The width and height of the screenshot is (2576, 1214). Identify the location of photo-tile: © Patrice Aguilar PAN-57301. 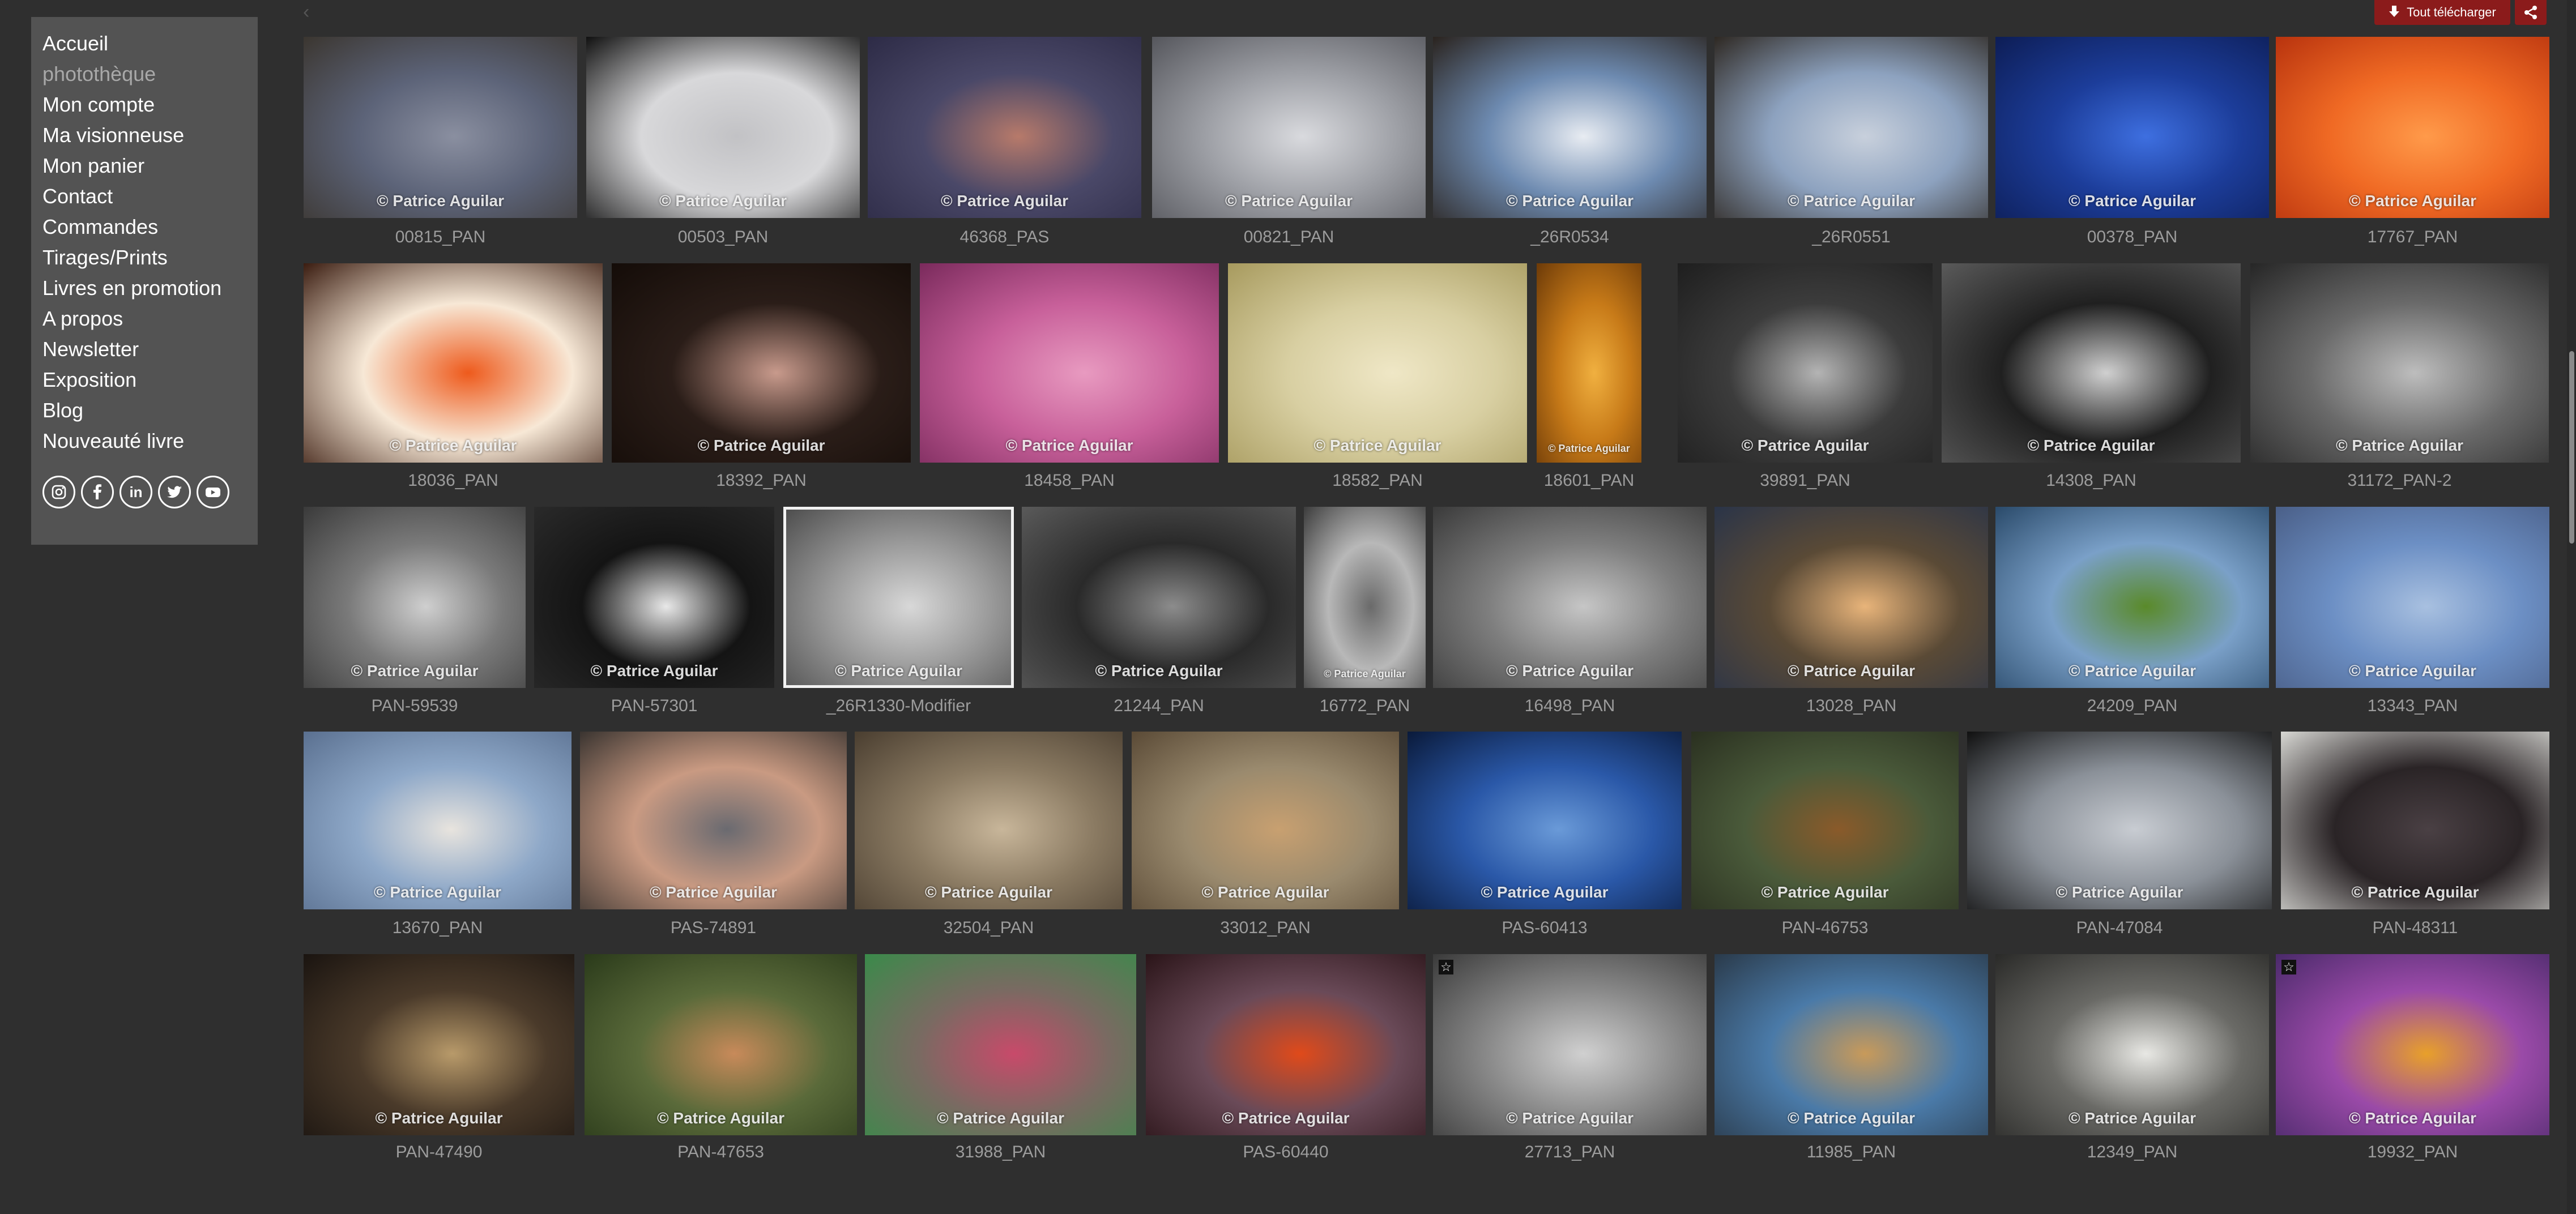
(654, 618).